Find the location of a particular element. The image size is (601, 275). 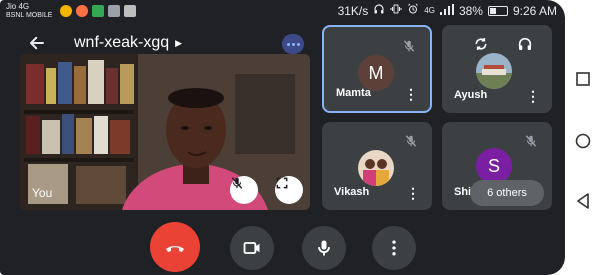

more-options-button is located at coordinates (394, 248).